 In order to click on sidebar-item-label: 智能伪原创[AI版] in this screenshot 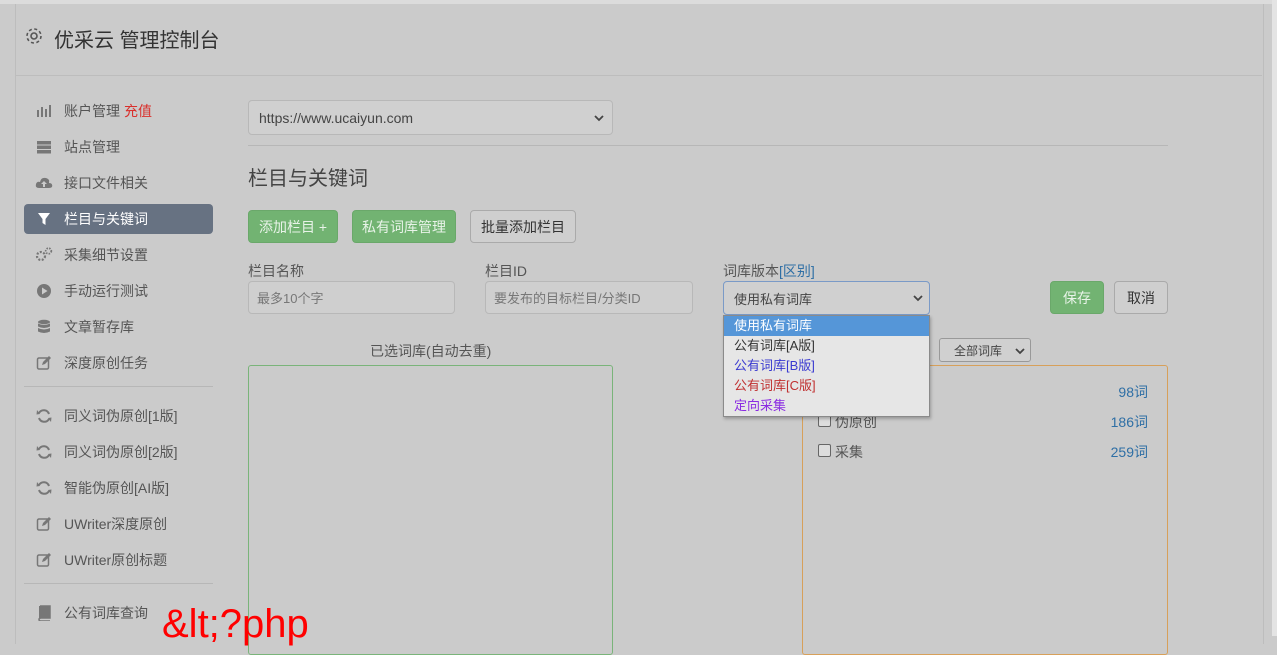, I will do `click(117, 488)`.